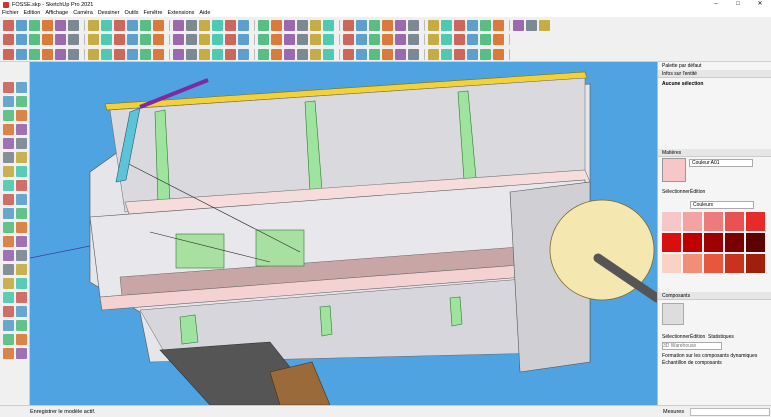  I want to click on pan-icon, so click(8, 283).